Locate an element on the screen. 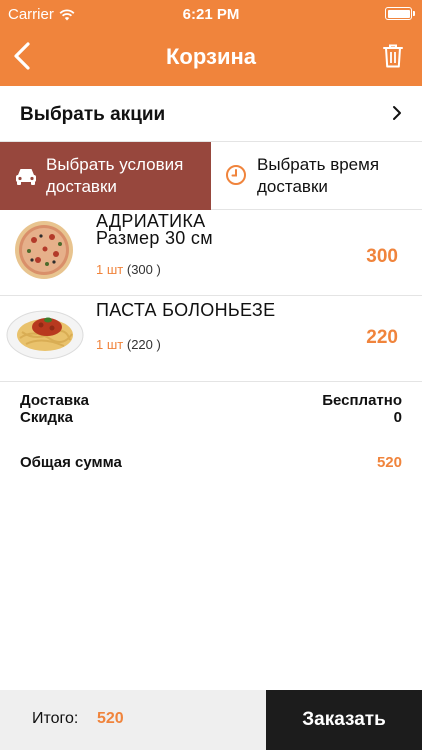  item-quantity: 1 шт (300 ) is located at coordinates (128, 269).